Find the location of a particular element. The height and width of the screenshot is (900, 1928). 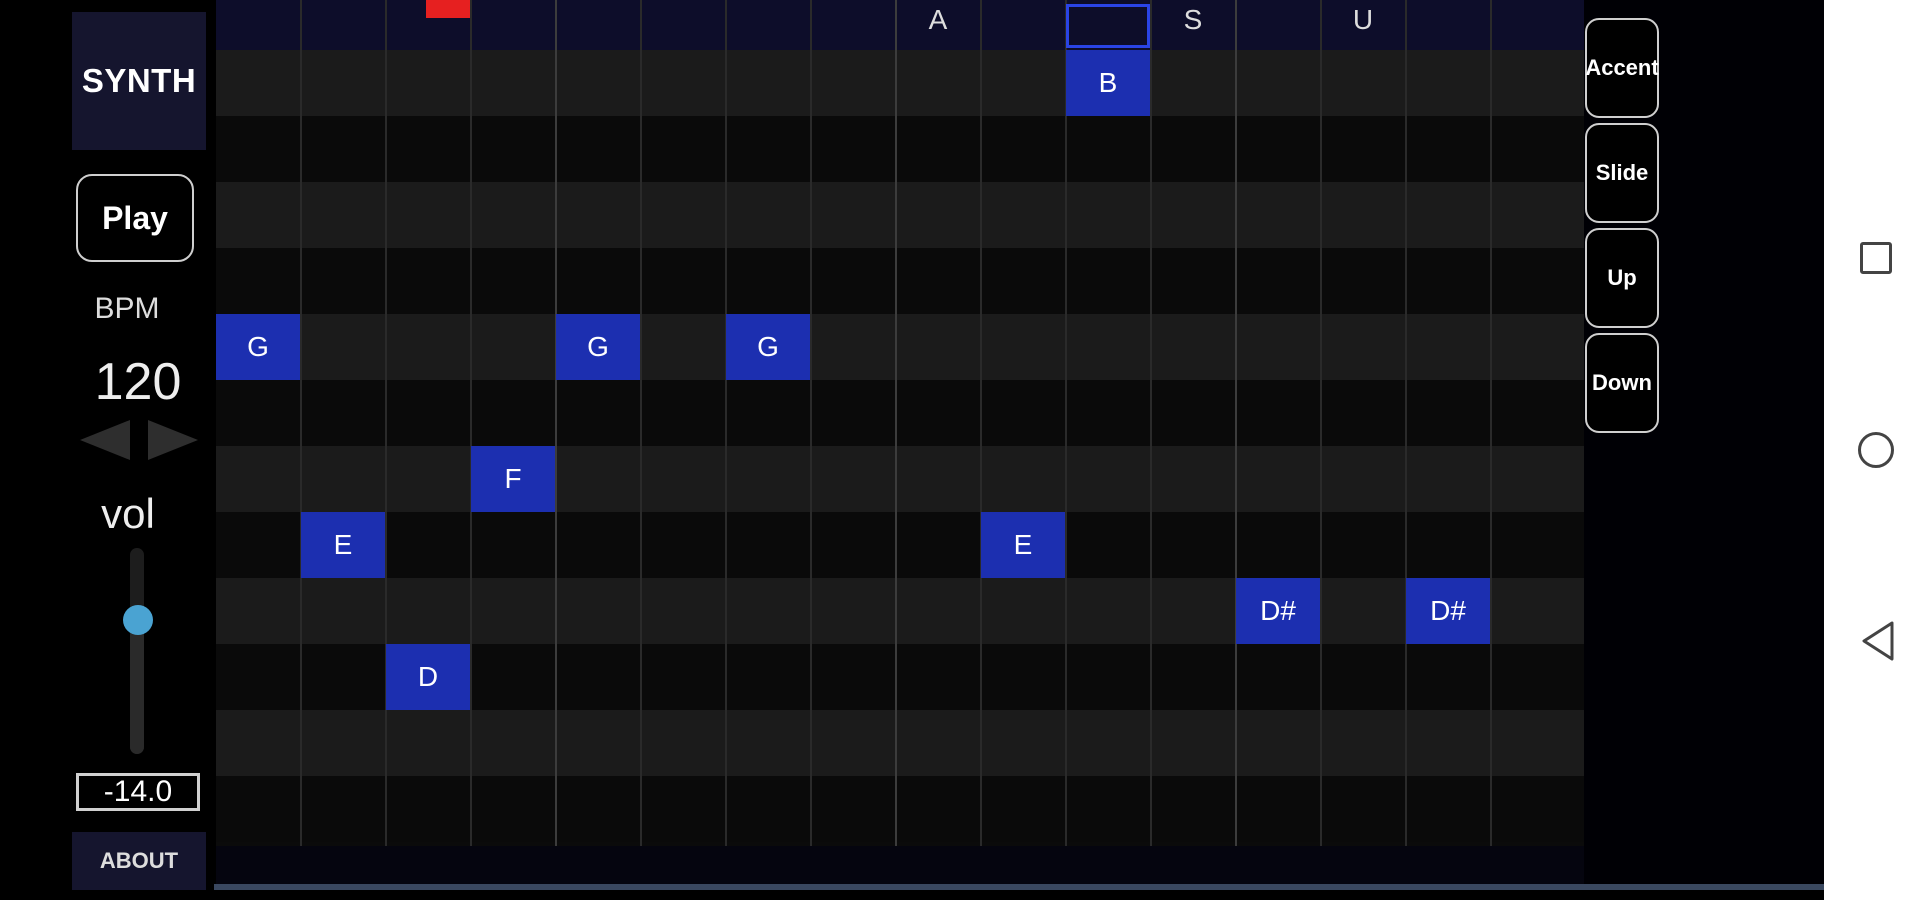

step-header-letter: S is located at coordinates (1193, 19).